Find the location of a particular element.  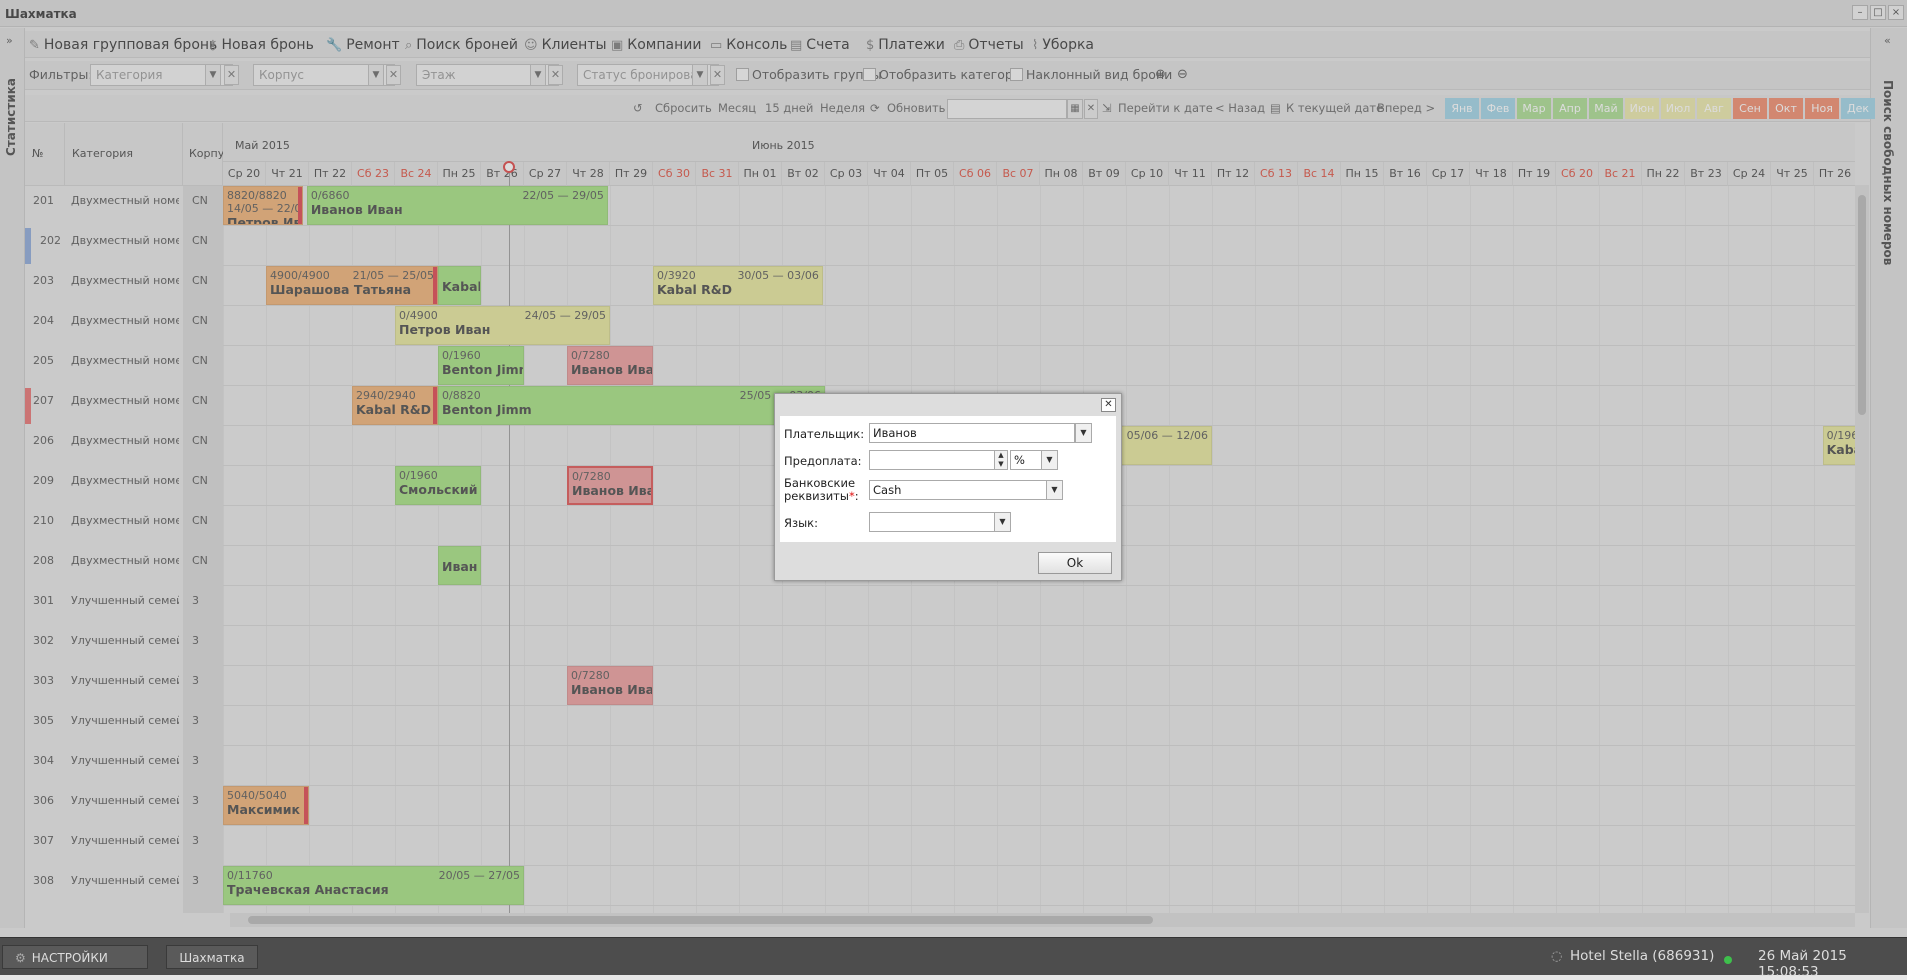

status-indicator is located at coordinates (1728, 960).